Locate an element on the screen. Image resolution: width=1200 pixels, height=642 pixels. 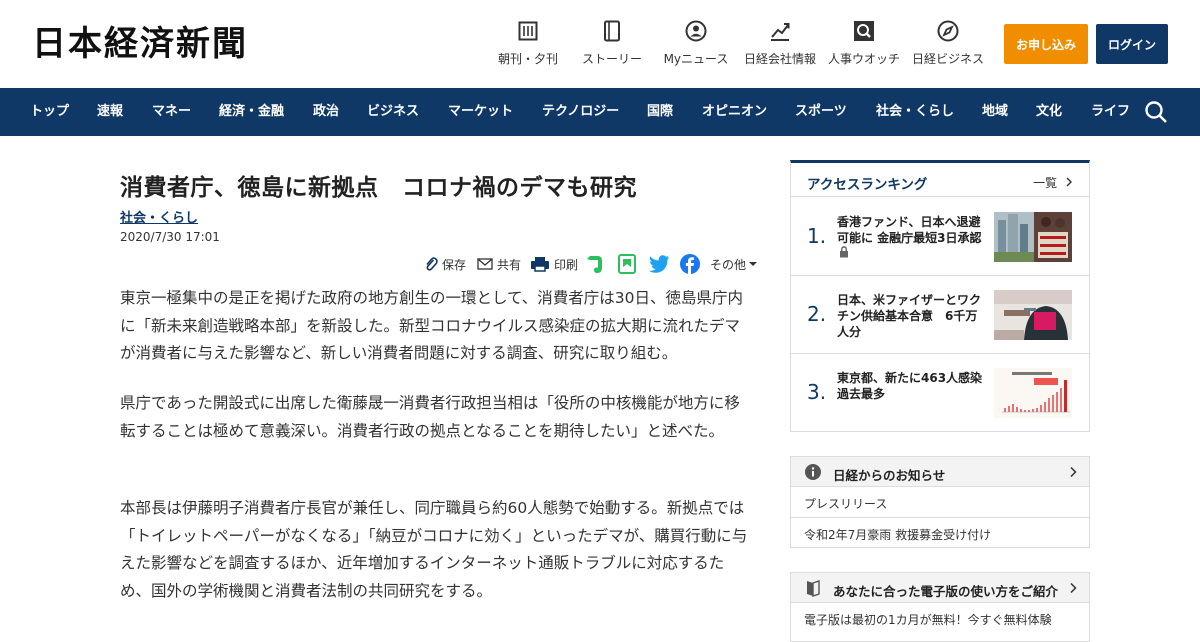
utility-my-news: Myニュース is located at coordinates (696, 43).